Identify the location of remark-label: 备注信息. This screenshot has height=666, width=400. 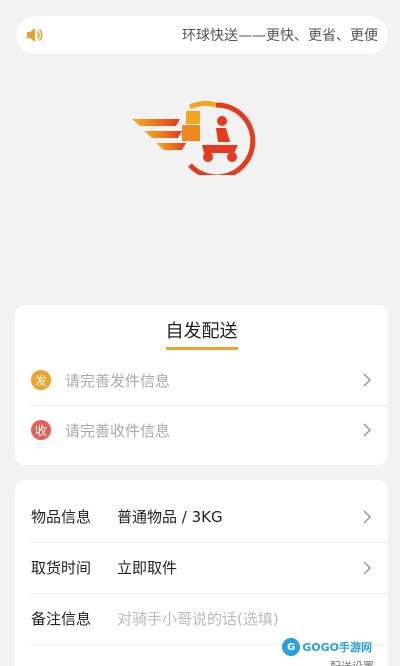
(61, 619).